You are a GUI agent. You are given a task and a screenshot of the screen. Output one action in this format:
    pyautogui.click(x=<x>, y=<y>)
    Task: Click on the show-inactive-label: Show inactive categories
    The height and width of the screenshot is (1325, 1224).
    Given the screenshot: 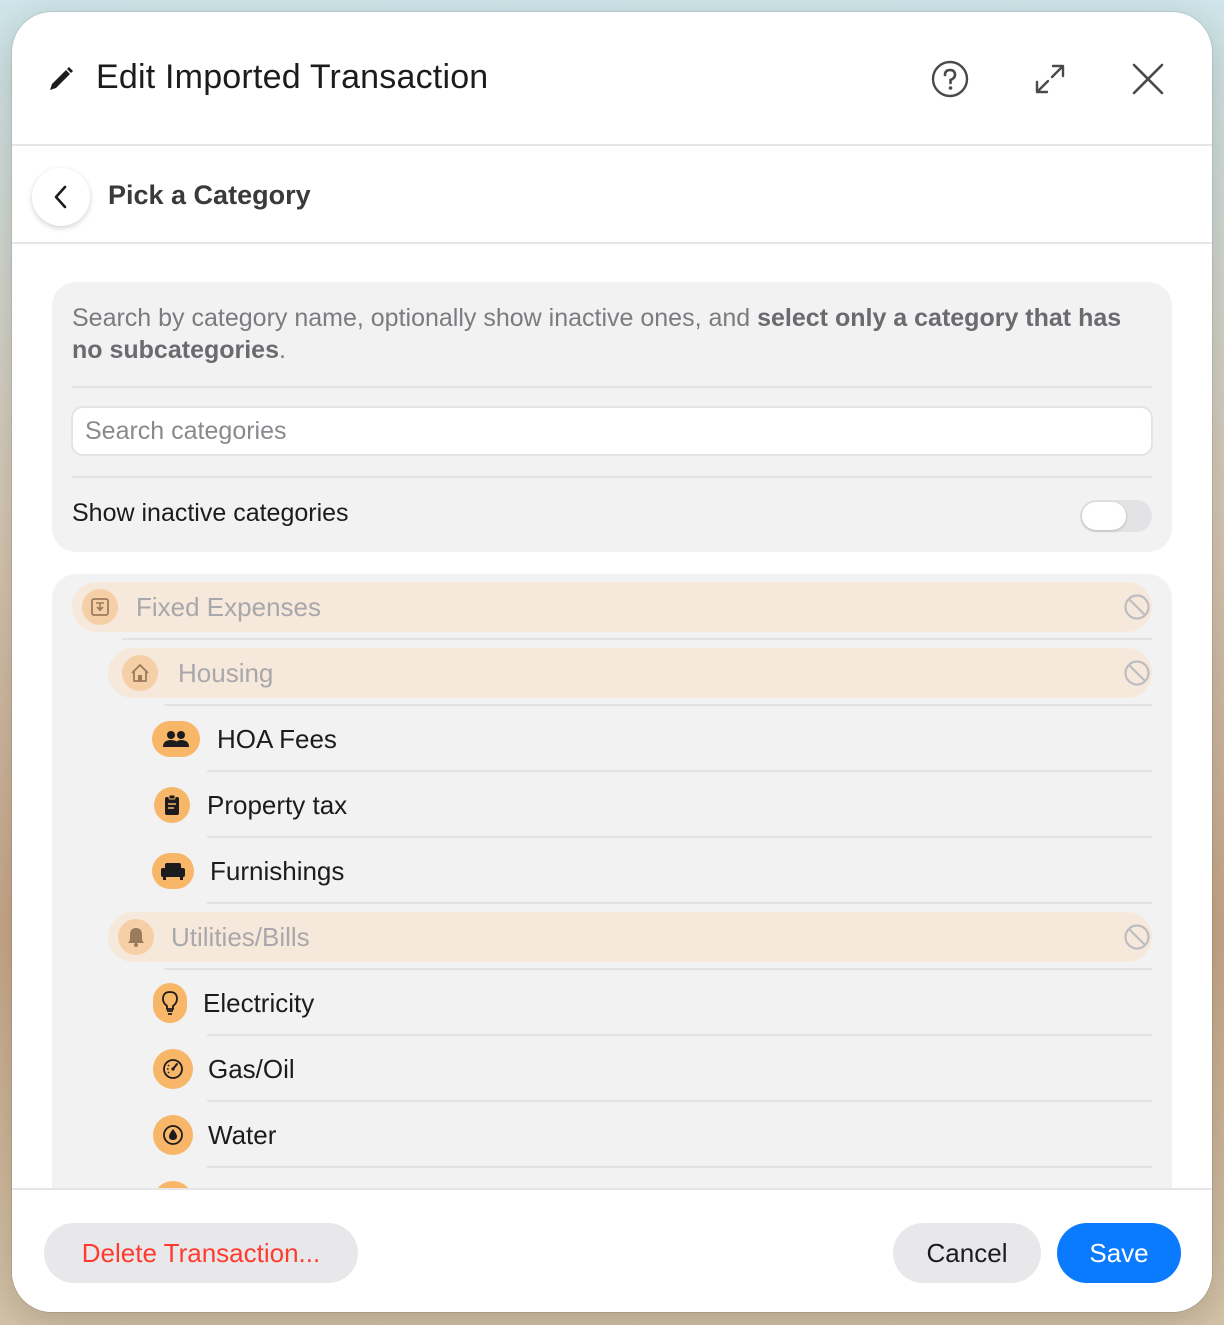 What is the action you would take?
    pyautogui.click(x=210, y=513)
    